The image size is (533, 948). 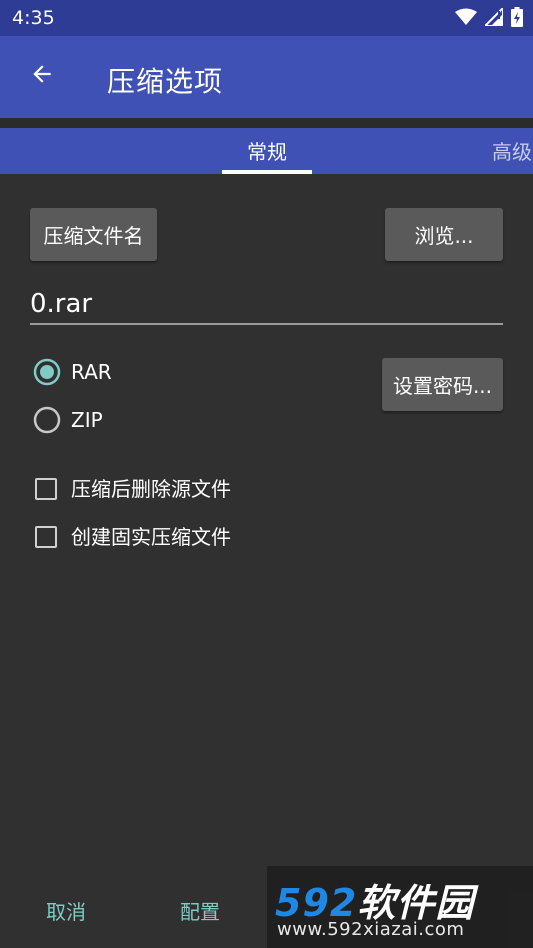 I want to click on radio-rar, so click(x=47, y=372).